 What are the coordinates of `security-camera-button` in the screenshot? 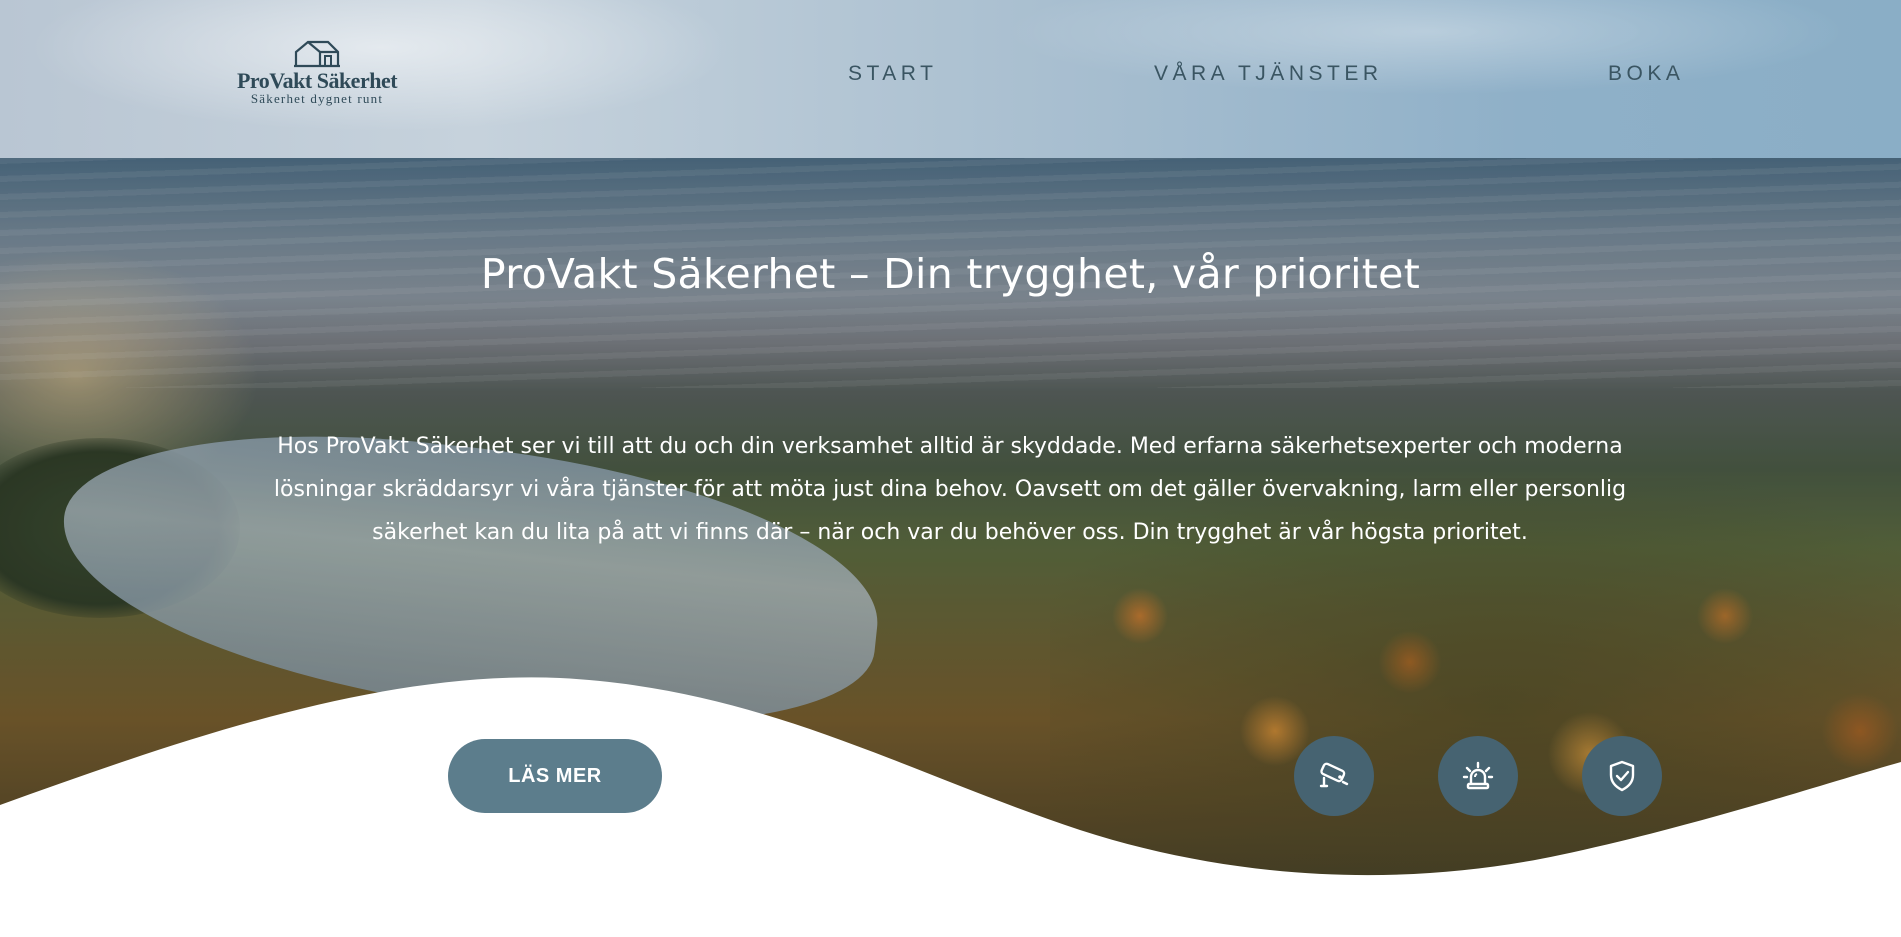 It's located at (1334, 776).